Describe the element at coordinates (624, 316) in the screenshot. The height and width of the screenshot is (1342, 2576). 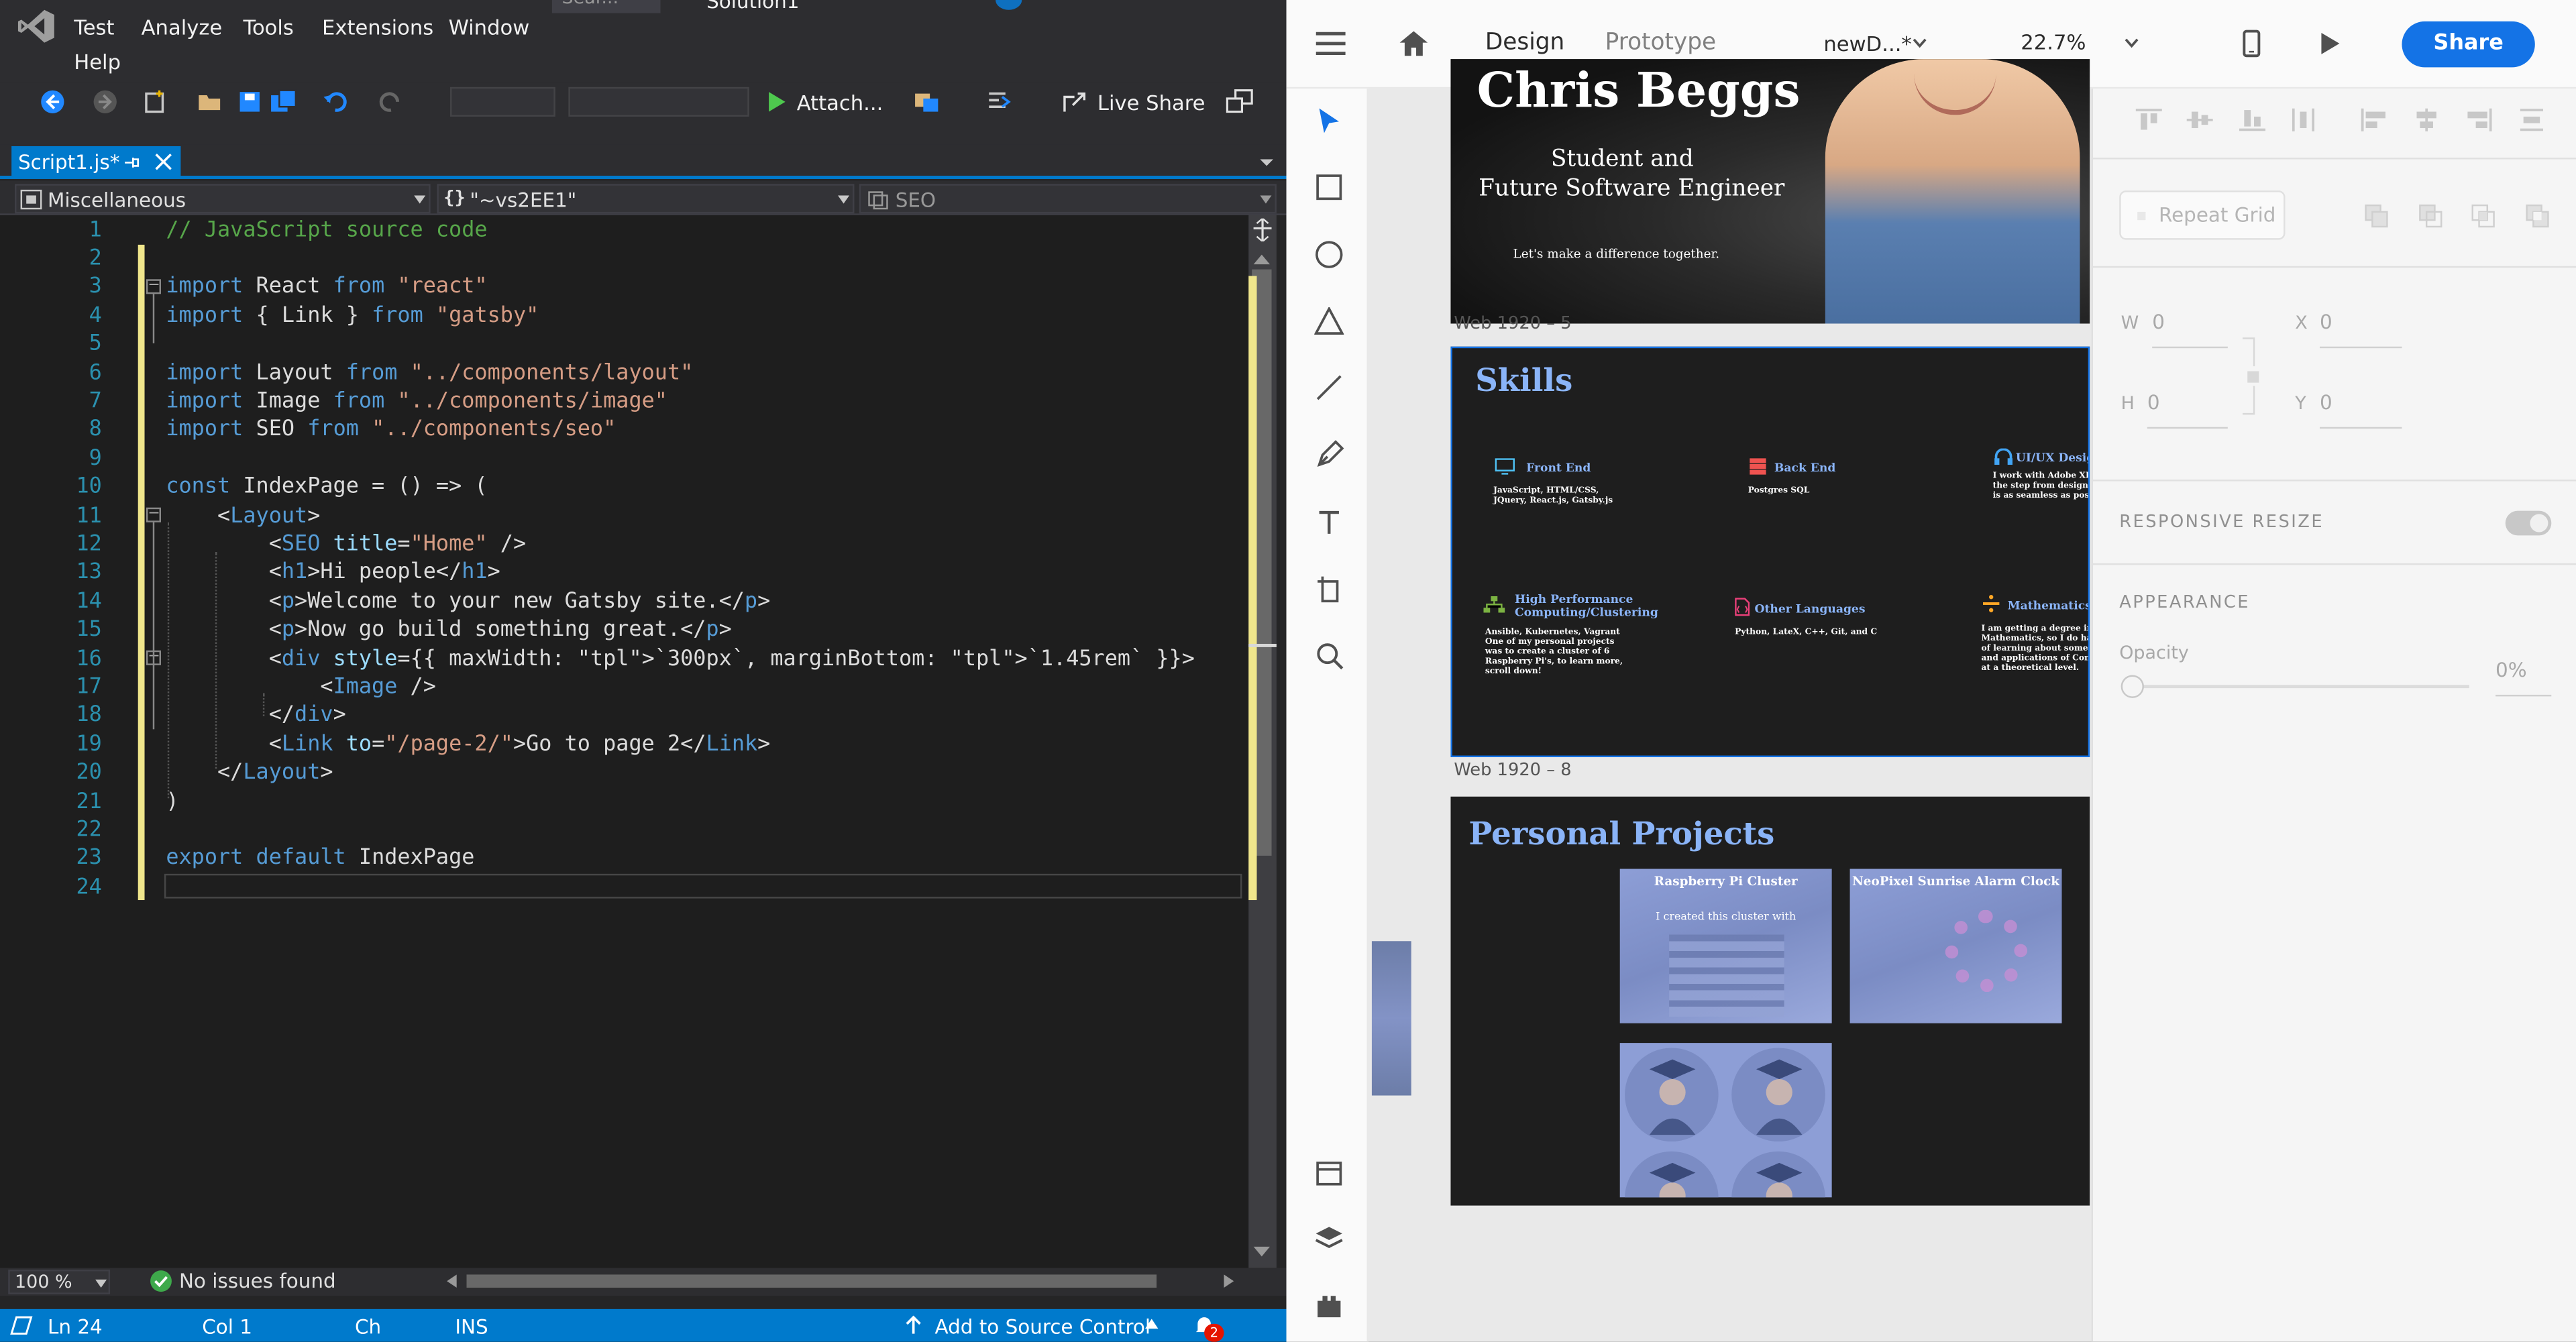
I see `code-line: 4 import { Link } from "gatsby"` at that location.